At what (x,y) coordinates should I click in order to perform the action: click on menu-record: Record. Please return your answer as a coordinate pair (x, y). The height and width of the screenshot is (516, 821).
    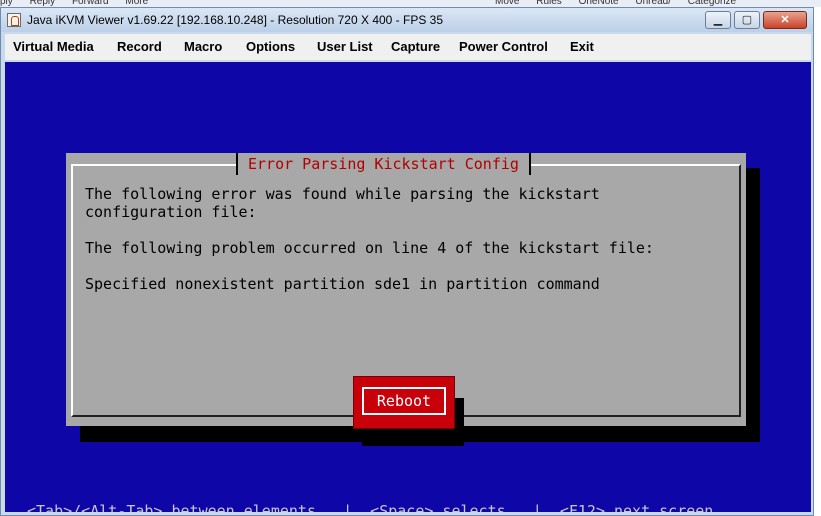
    Looking at the image, I should click on (139, 46).